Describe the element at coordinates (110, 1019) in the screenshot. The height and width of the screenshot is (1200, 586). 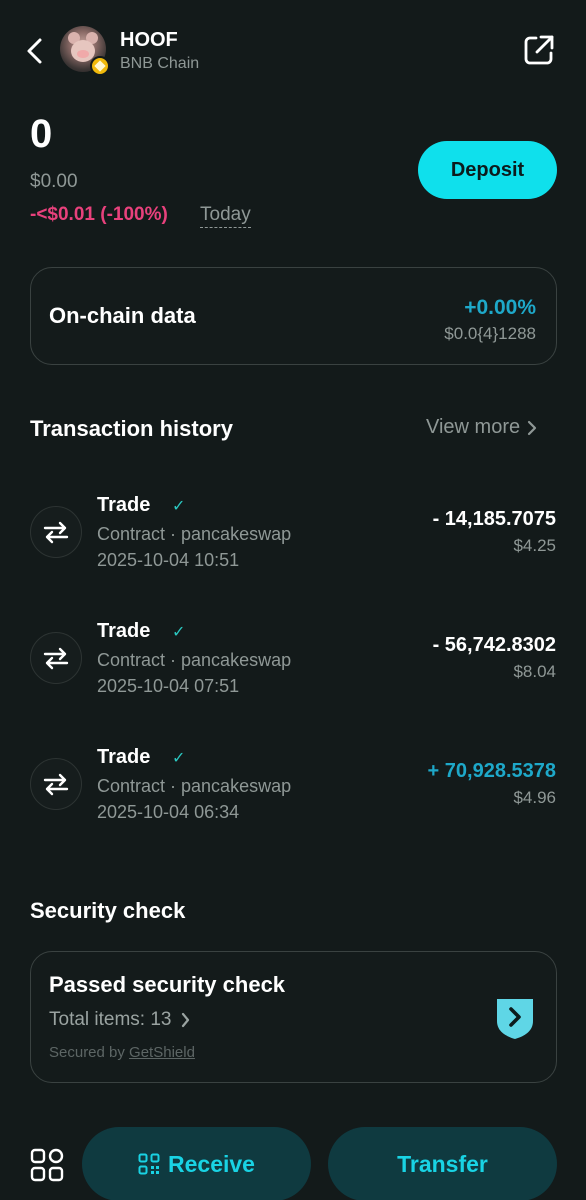
I see `security-total-items-label: Total items: 13` at that location.